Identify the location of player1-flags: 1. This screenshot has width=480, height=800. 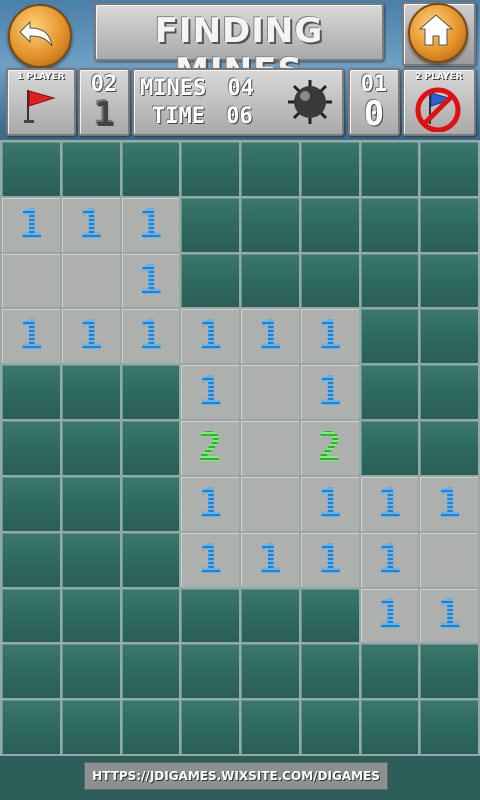
(104, 114).